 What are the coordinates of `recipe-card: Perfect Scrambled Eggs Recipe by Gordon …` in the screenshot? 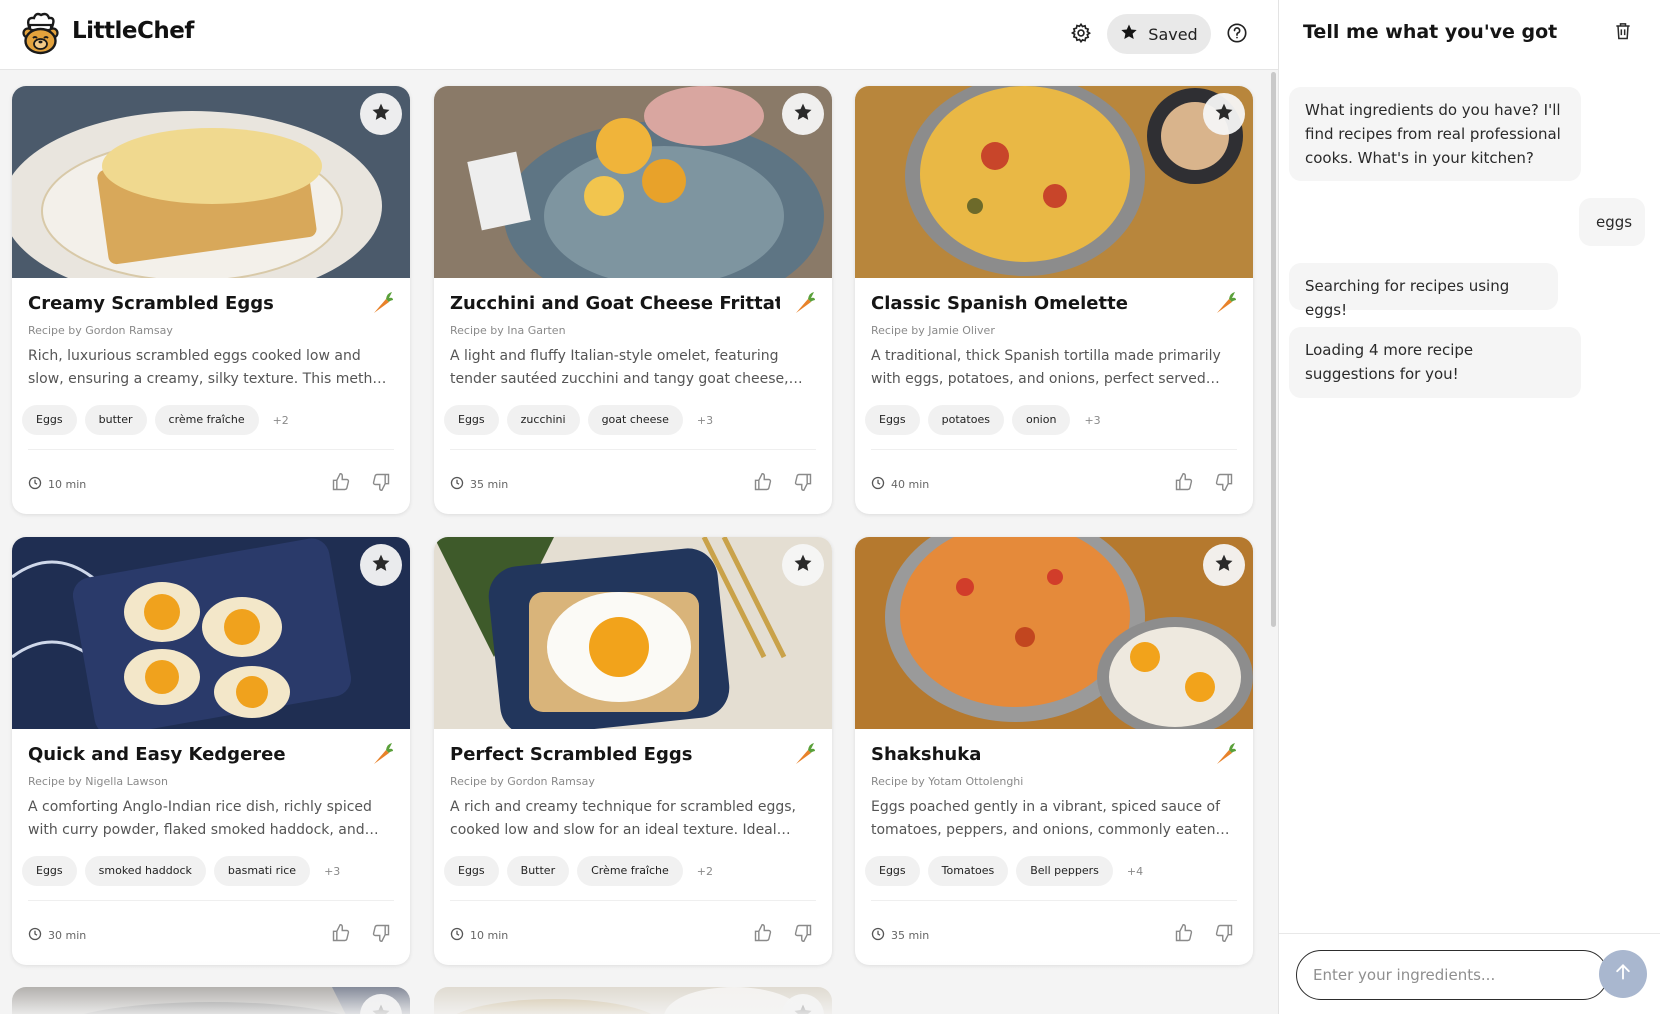 It's located at (633, 751).